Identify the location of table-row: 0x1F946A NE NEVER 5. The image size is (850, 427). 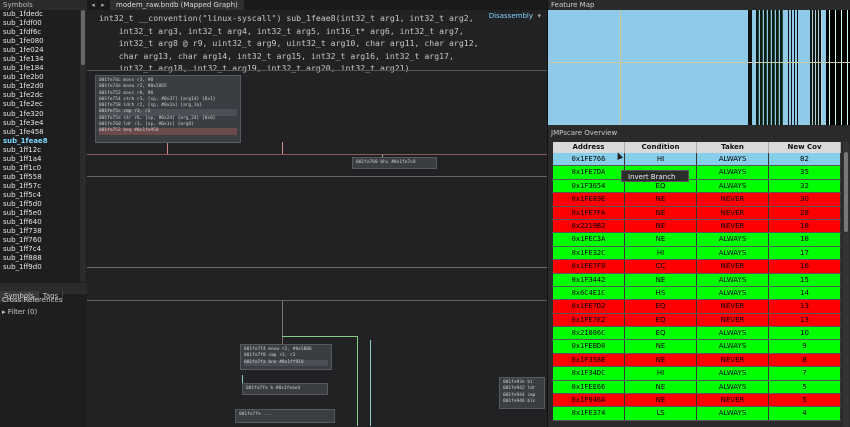
(697, 401).